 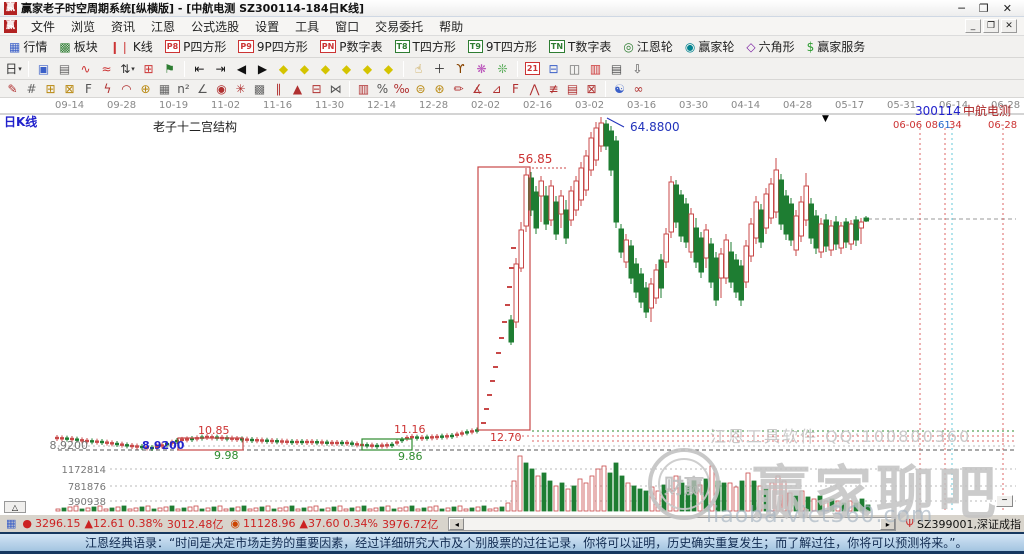 I want to click on kline-button: ❙❘ K线, so click(x=131, y=46).